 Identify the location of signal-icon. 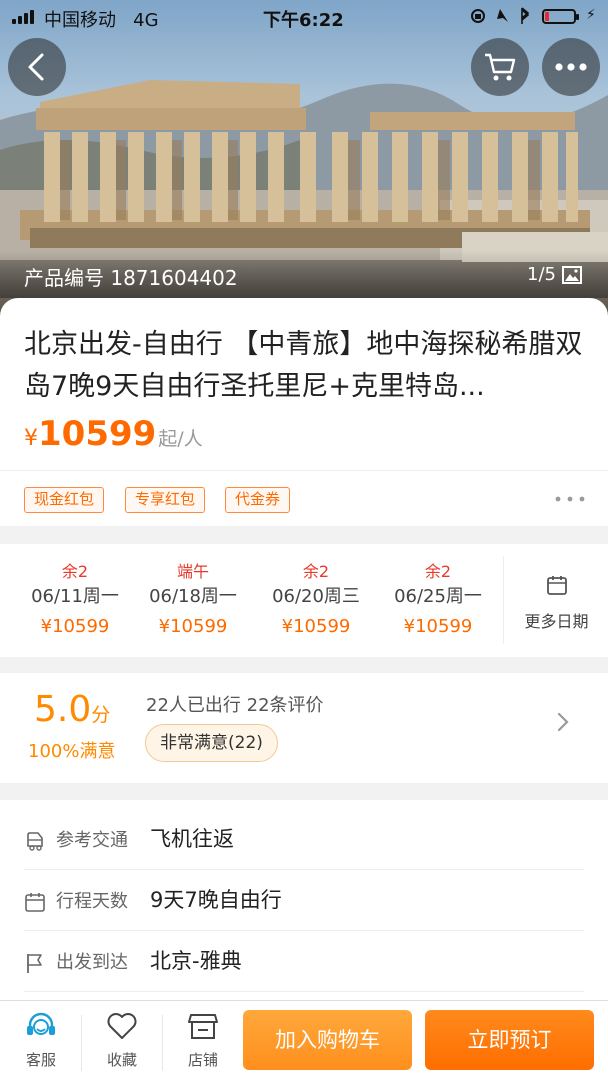
(23, 17).